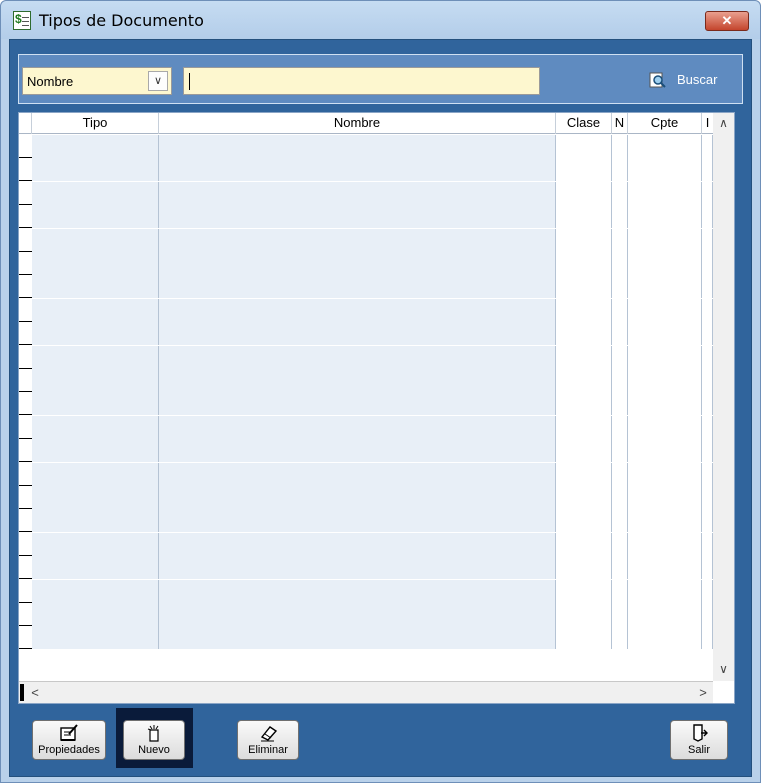  What do you see at coordinates (723, 123) in the screenshot?
I see `scroll-up-icon: ∧` at bounding box center [723, 123].